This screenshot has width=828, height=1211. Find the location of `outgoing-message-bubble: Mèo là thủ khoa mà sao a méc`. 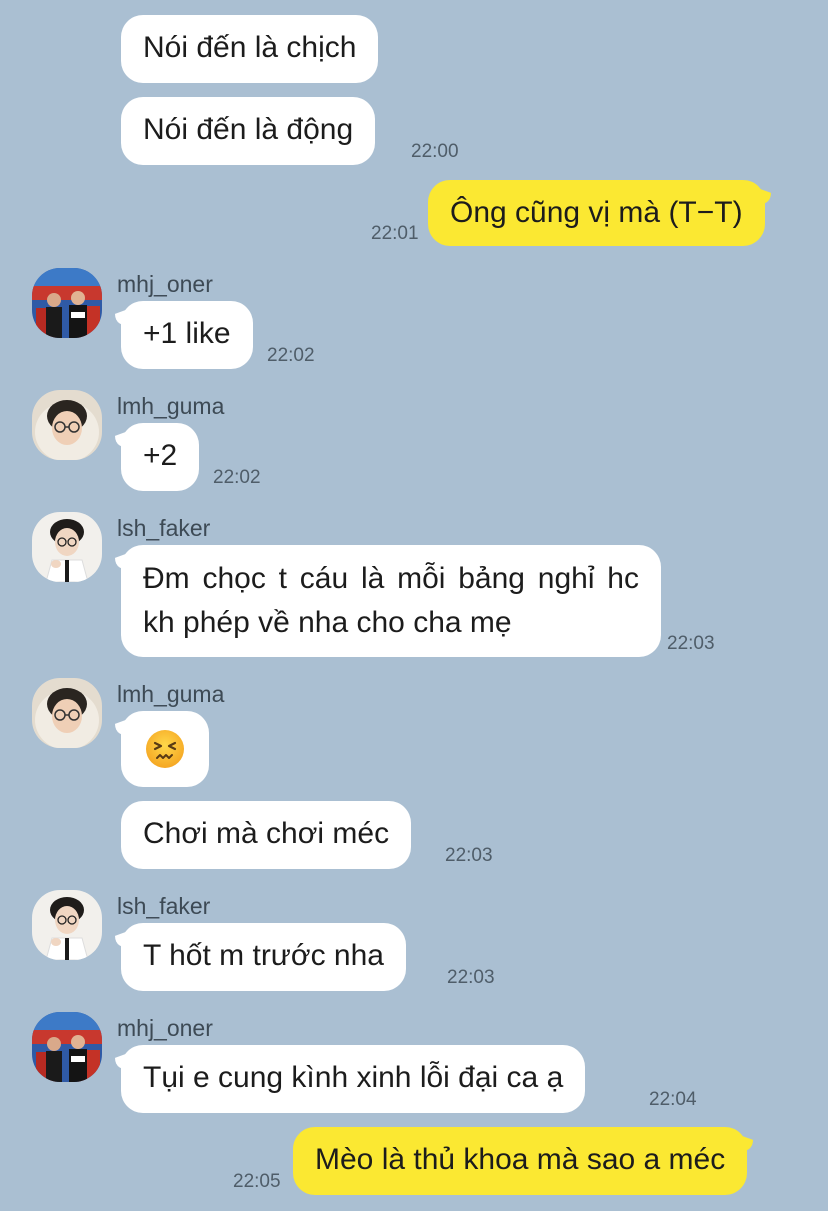

outgoing-message-bubble: Mèo là thủ khoa mà sao a méc is located at coordinates (520, 1161).